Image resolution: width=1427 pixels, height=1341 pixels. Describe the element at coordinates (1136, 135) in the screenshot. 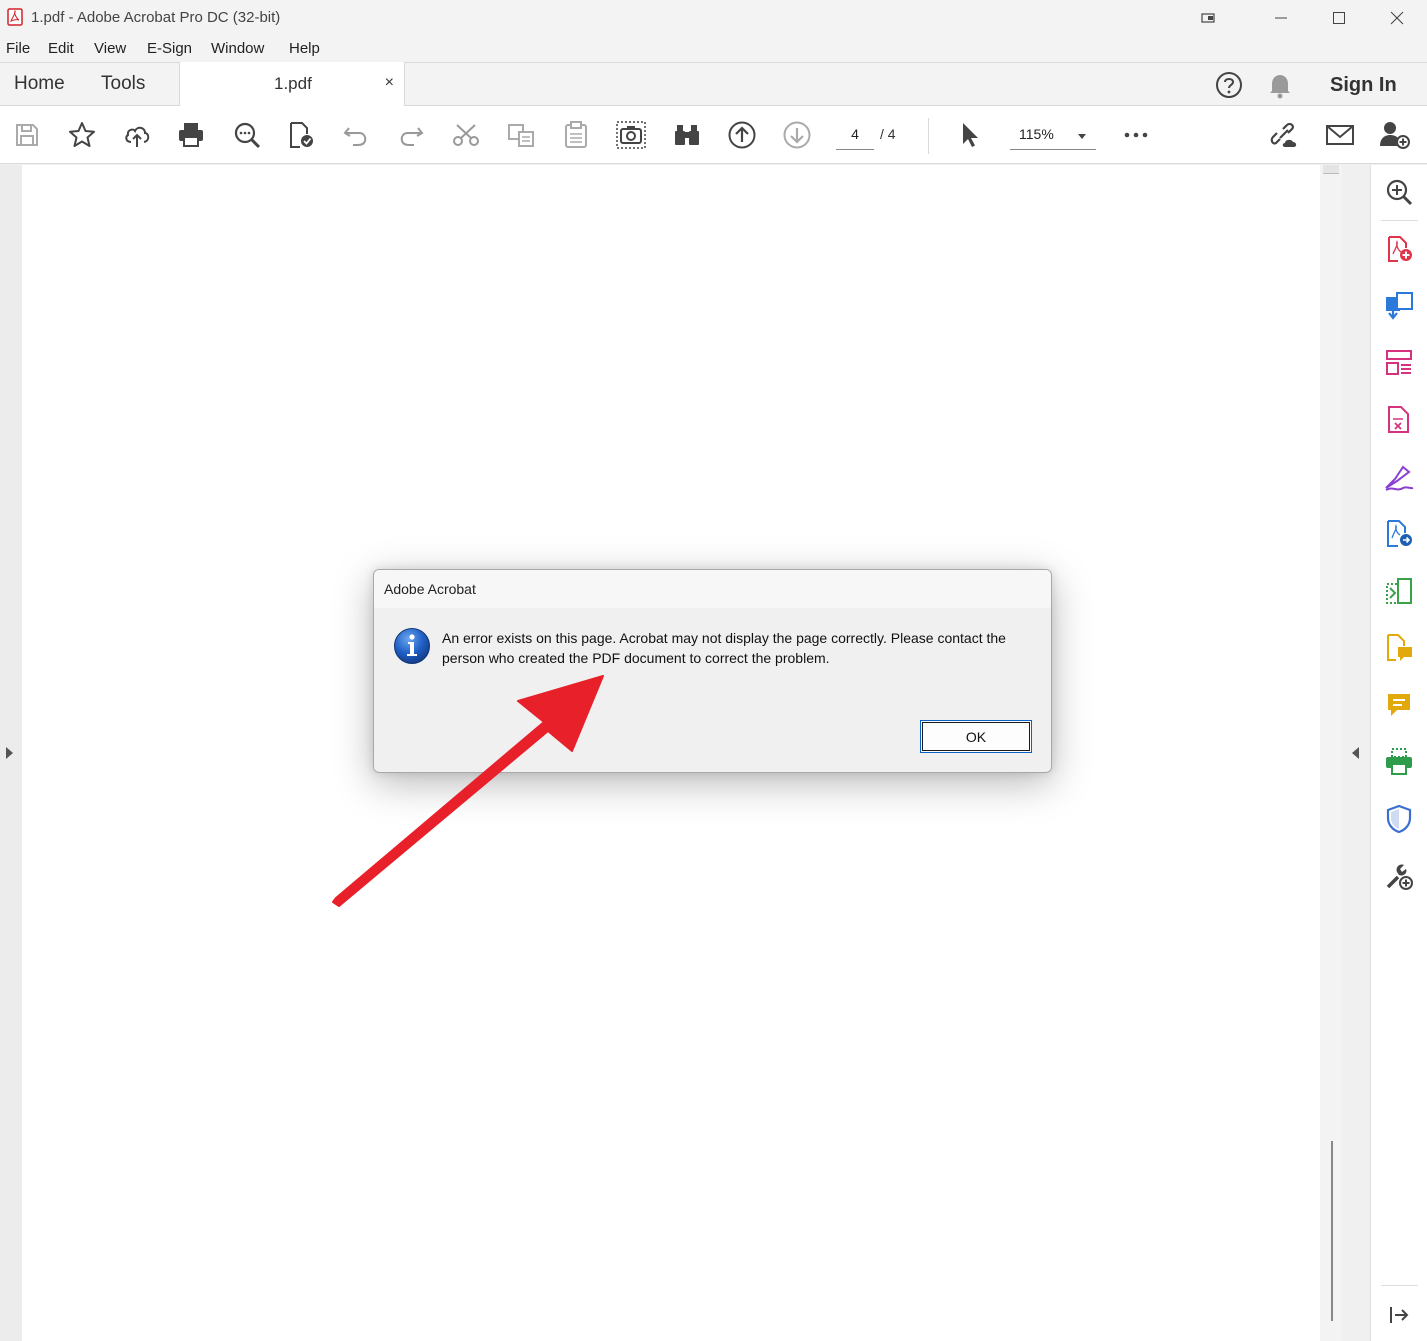

I see `more-icon` at that location.